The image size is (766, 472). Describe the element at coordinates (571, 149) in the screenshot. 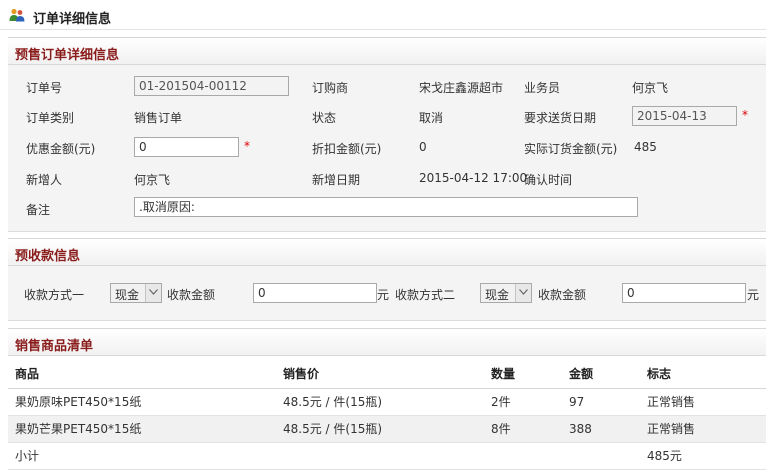

I see `actual-amount-label: 实际订货金额(元)` at that location.